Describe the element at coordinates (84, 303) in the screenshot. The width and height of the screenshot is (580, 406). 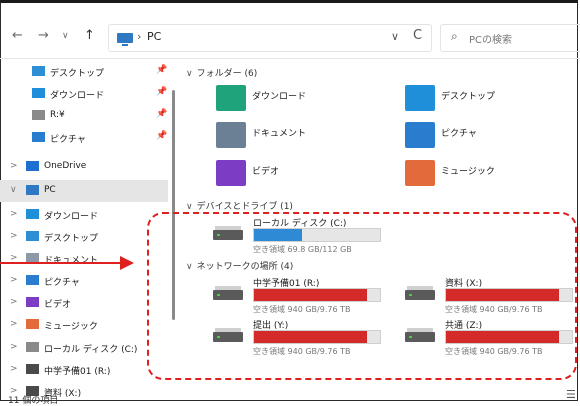
I see `sidebar-item: > ビデオ` at that location.